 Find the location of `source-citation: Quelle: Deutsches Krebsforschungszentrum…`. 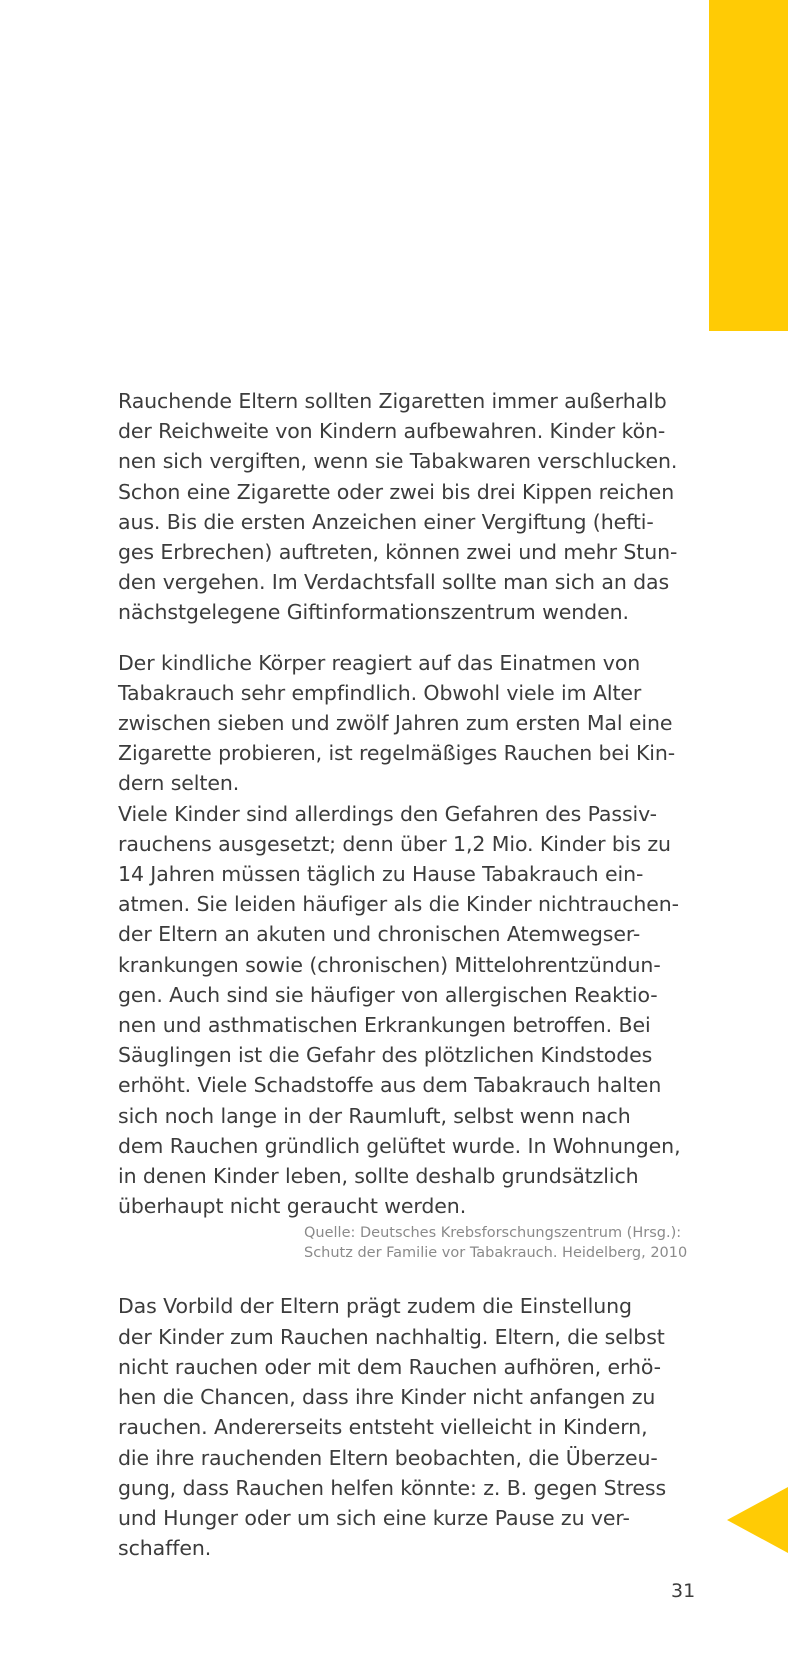

source-citation: Quelle: Deutsches Krebsforschungszentrum… is located at coordinates (503, 1243).